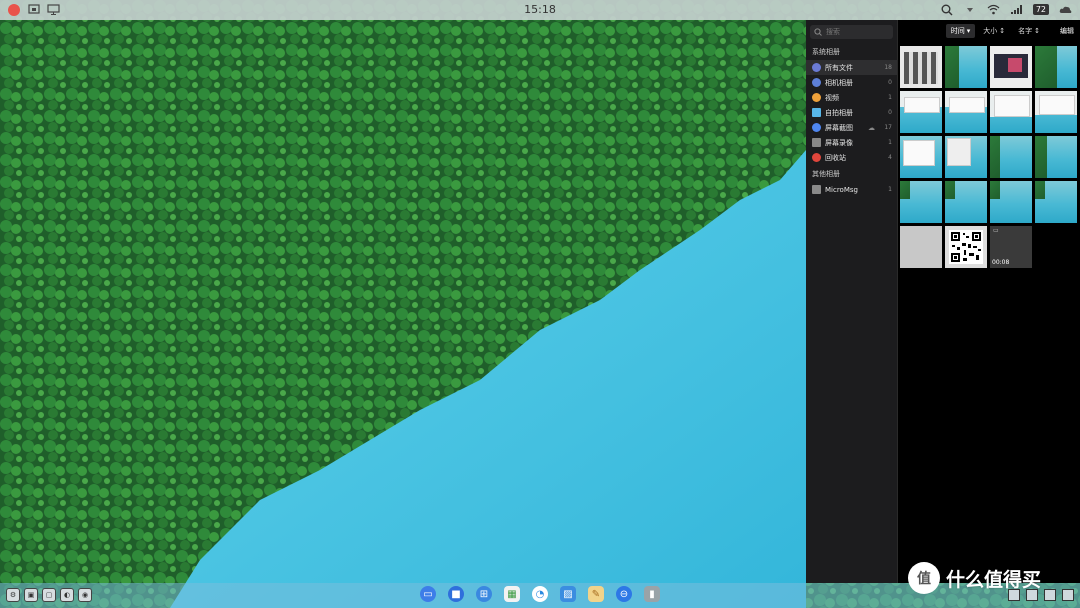 The width and height of the screenshot is (1080, 608). What do you see at coordinates (1016, 9) in the screenshot?
I see `signal-icon` at bounding box center [1016, 9].